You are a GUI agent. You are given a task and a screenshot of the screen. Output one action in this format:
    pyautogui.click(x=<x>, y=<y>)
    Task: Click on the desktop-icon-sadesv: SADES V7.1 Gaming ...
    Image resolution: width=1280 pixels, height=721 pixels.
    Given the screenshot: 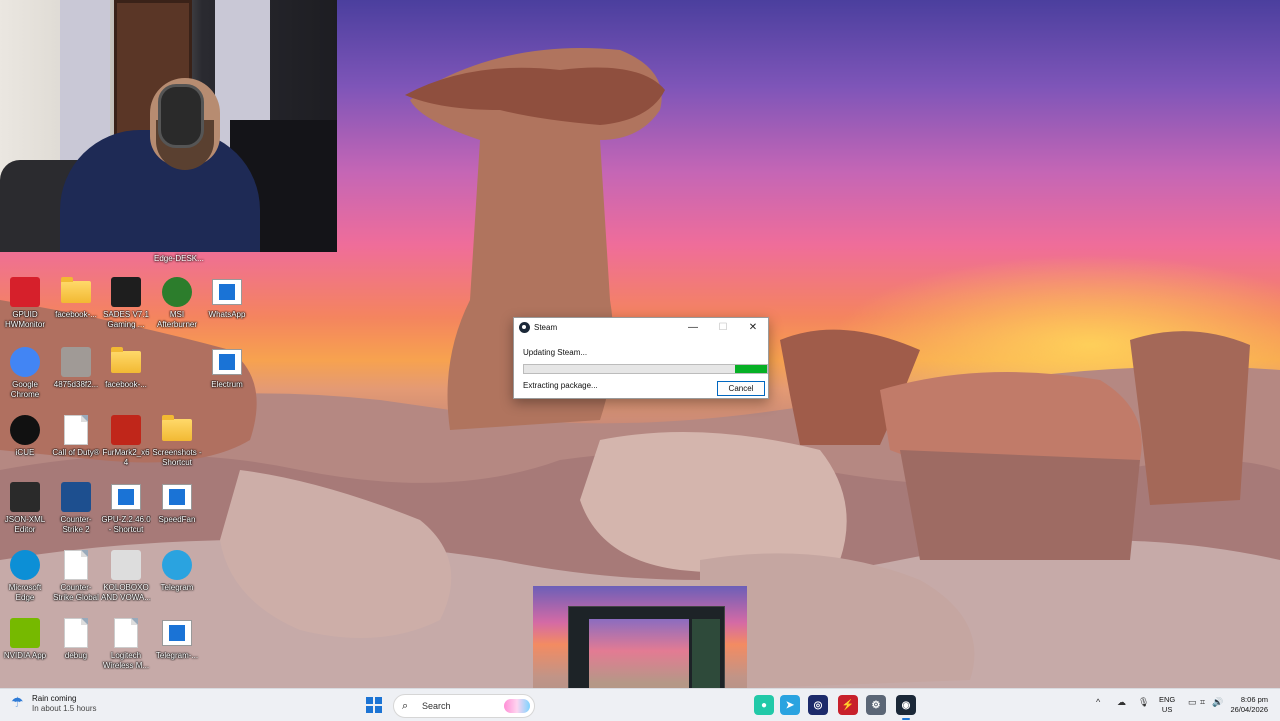 What is the action you would take?
    pyautogui.click(x=126, y=302)
    